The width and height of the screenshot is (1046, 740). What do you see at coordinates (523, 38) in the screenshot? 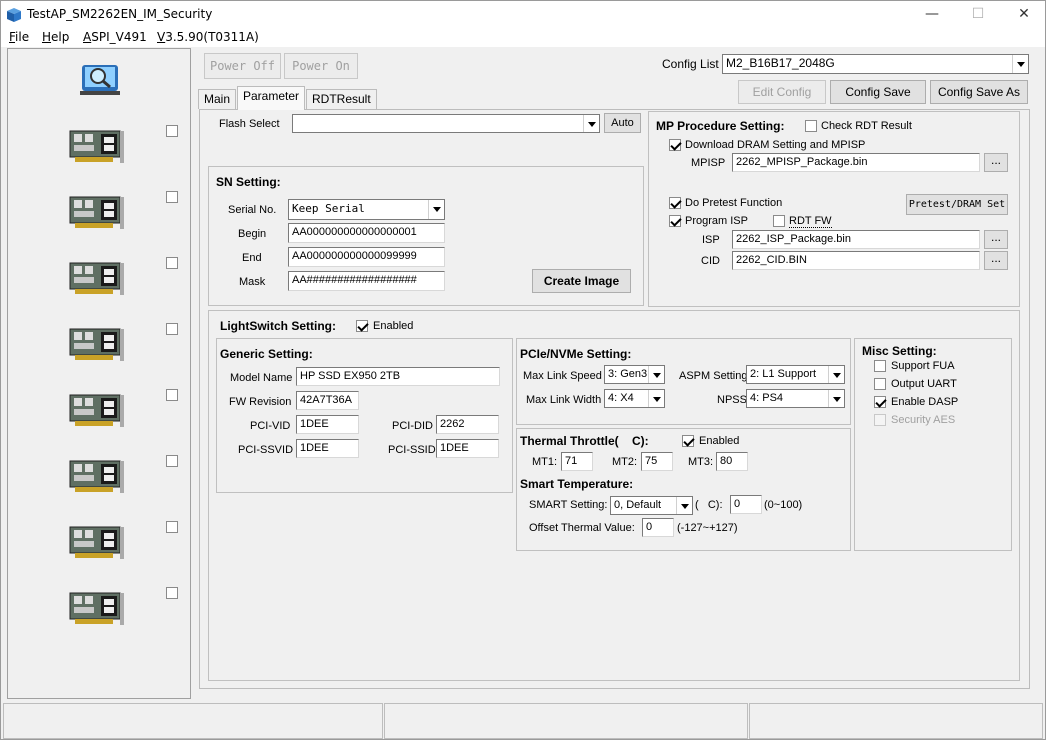
I see `menu-bar: File Help ASPI_V491 V3.5.90(T0311A)` at bounding box center [523, 38].